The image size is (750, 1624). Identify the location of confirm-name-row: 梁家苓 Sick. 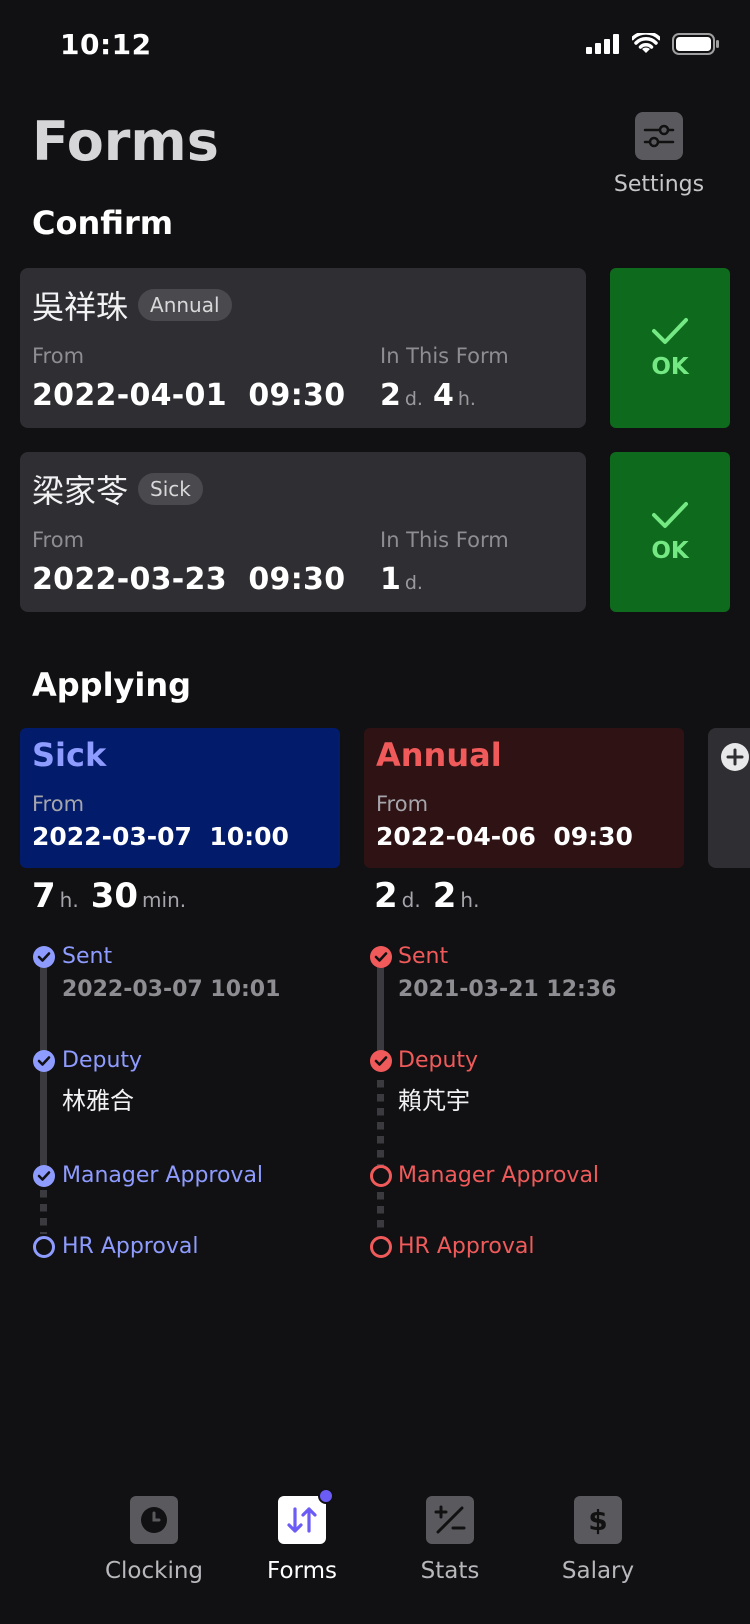
(117, 489).